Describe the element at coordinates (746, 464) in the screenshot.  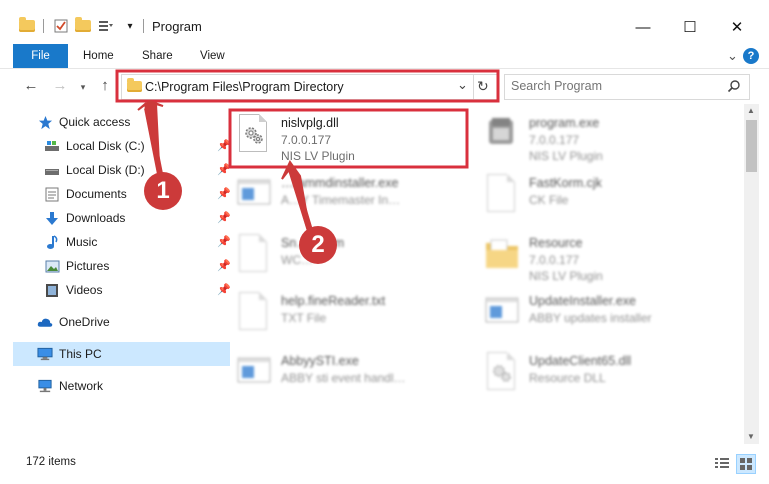
I see `tiles-view-icon` at that location.